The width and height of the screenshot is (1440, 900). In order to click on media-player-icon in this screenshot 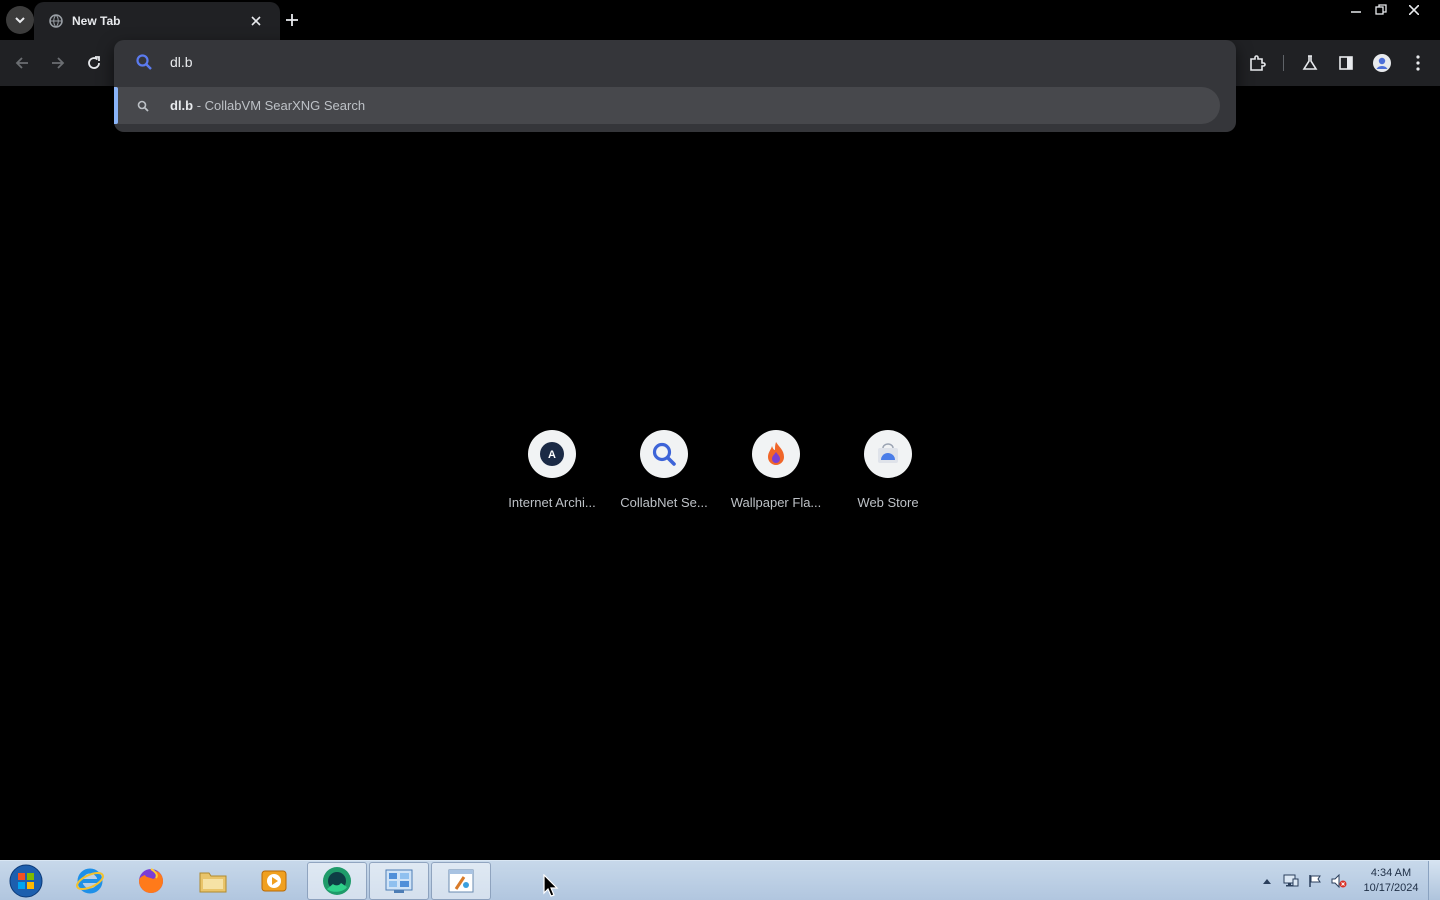, I will do `click(274, 881)`.